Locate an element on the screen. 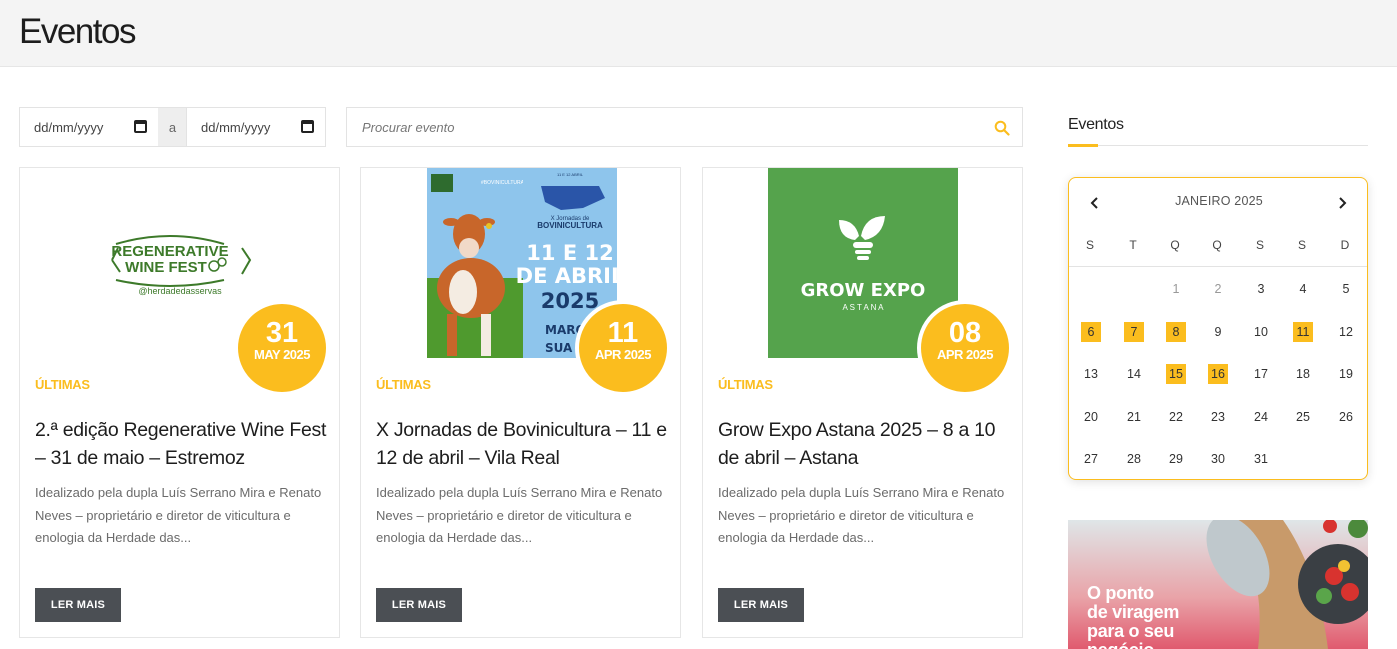  date-badge: 31 MAY 2025 is located at coordinates (282, 348).